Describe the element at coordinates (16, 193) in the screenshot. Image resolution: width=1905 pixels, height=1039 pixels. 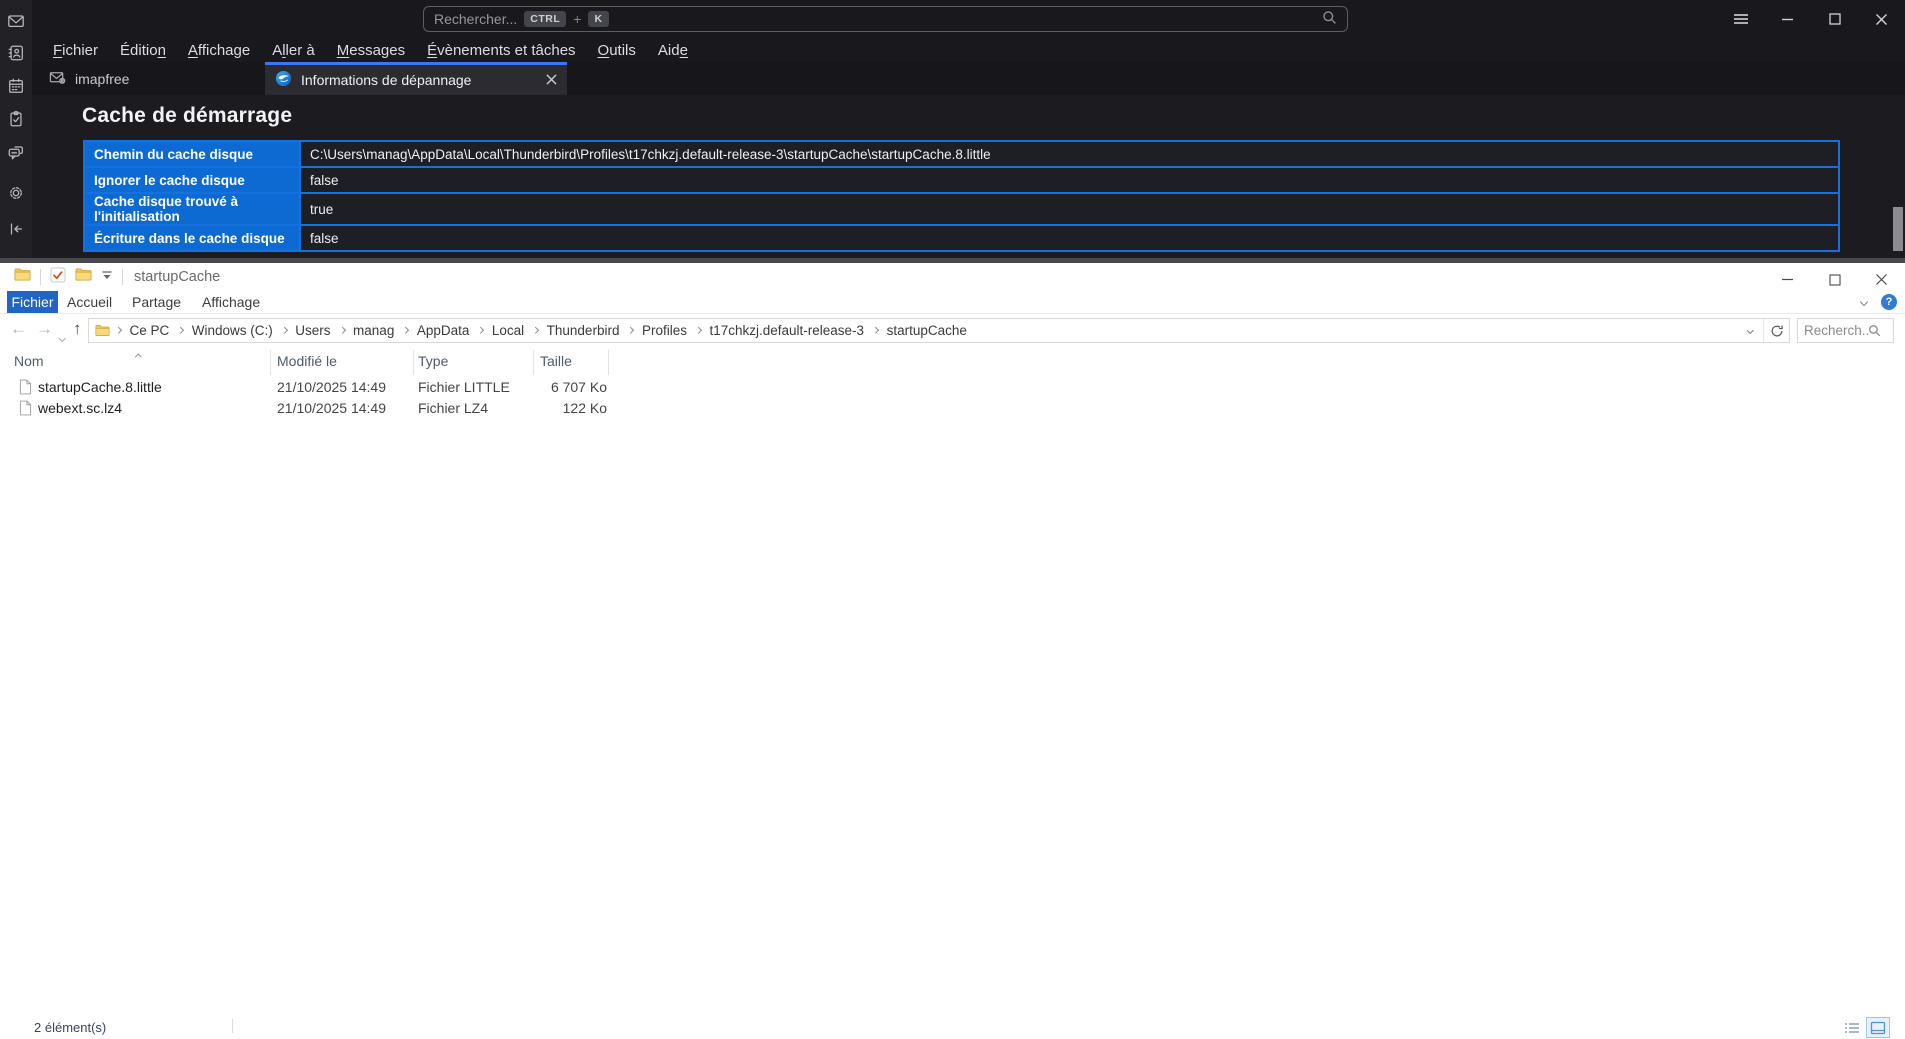
I see `settings-gear-icon` at that location.